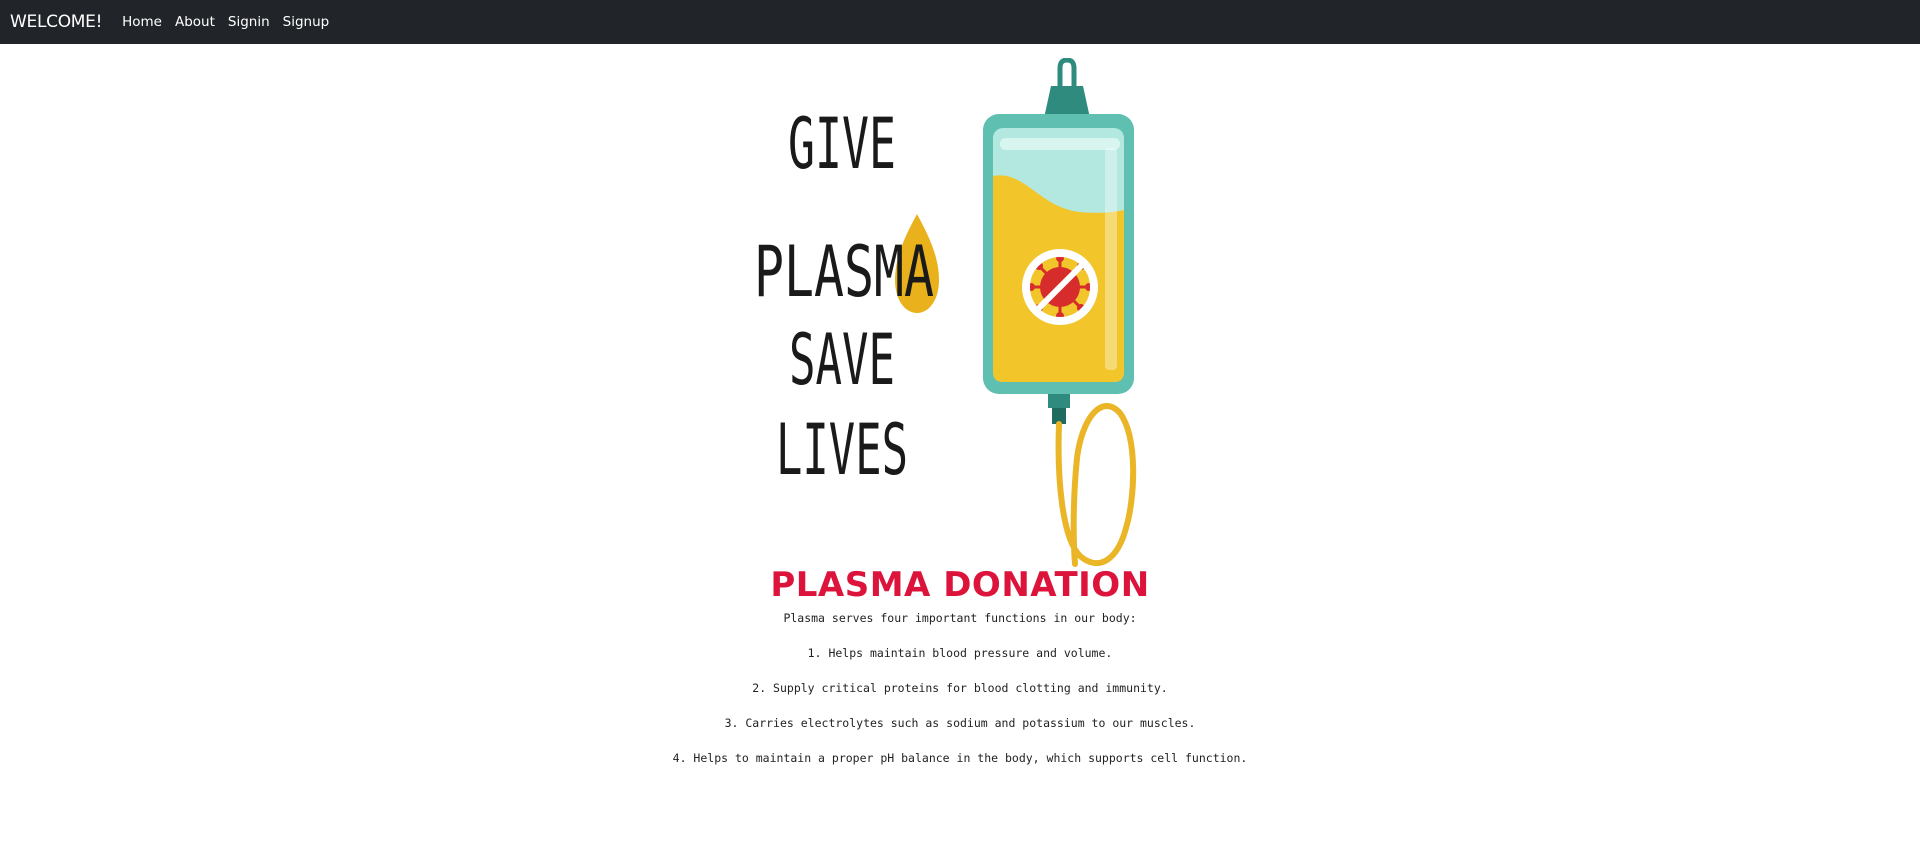 The width and height of the screenshot is (1920, 852). I want to click on top-navbar: WELCOME! Home About Signin Signup, so click(960, 22).